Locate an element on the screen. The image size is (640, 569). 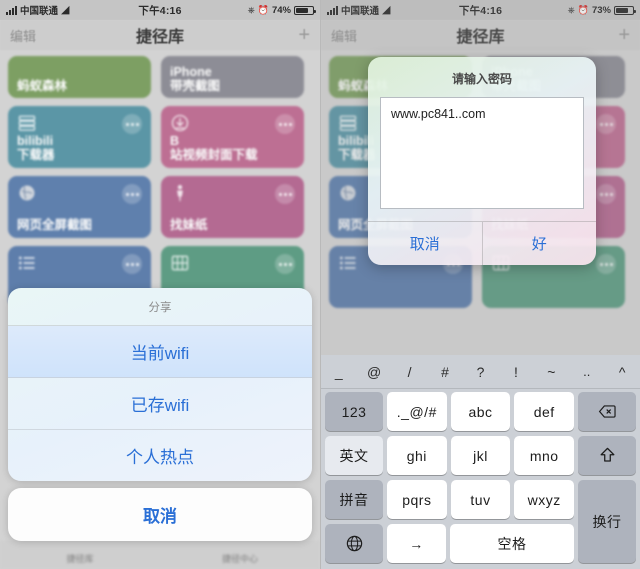
keyboard-row-1: 123 ._@/# abc def is located at coordinates (480, 411).